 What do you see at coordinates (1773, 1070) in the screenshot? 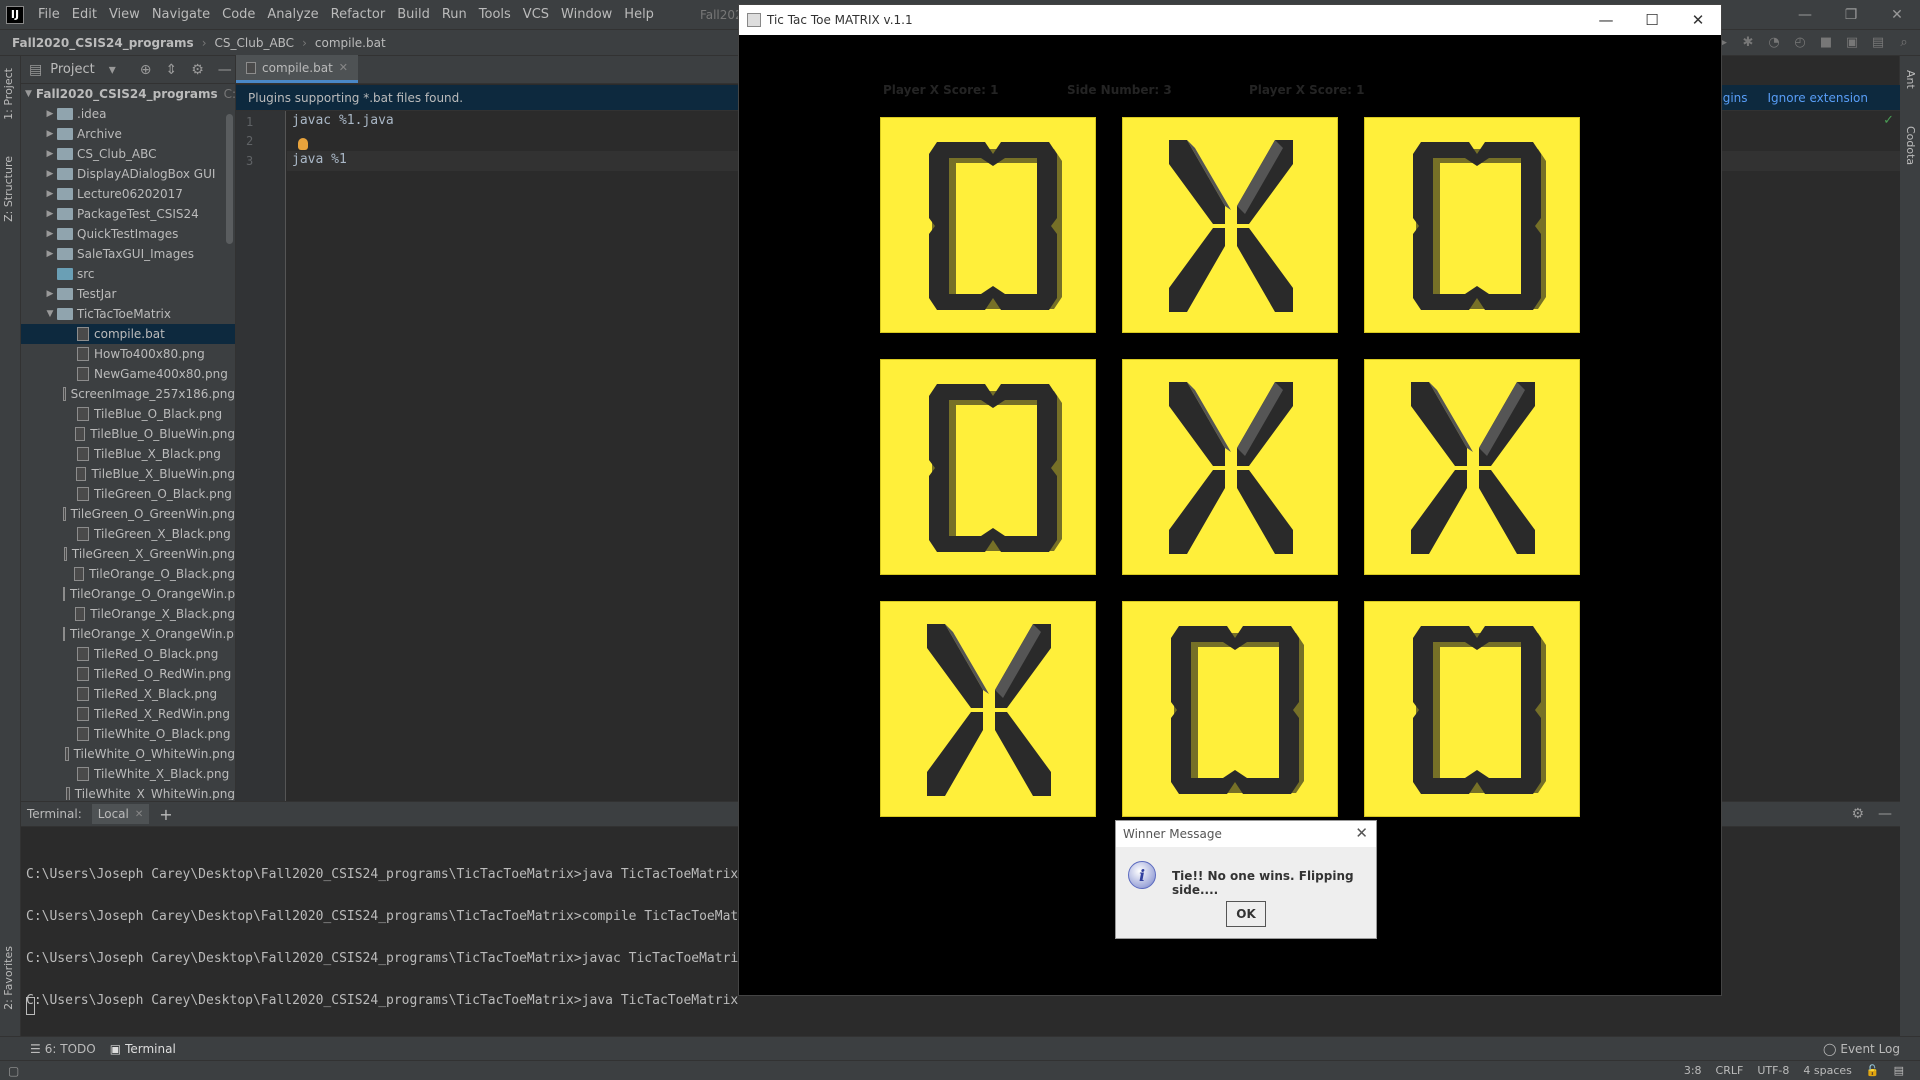
I see `file-encoding: UTF-8` at bounding box center [1773, 1070].